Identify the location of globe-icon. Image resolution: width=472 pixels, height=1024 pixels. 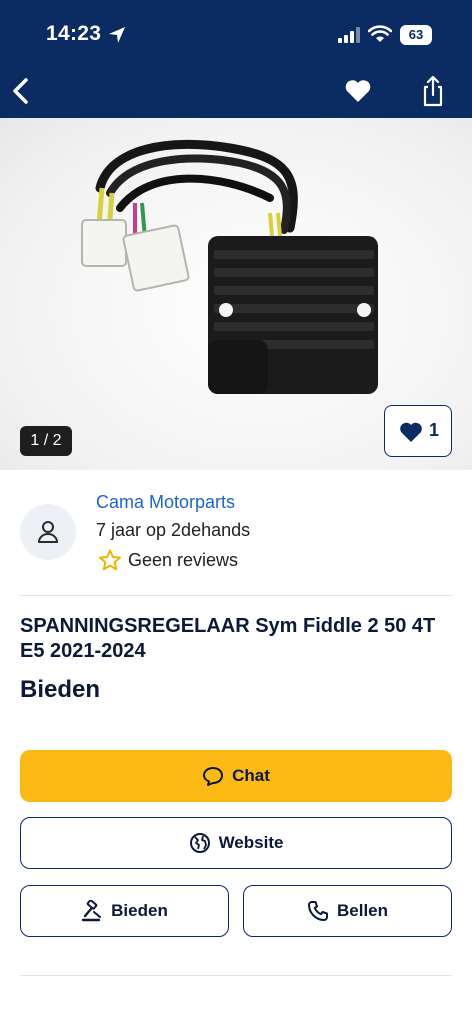
(199, 843).